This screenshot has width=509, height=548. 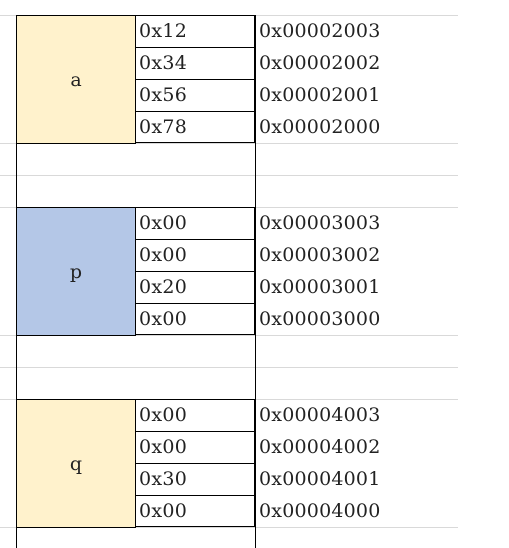 I want to click on address-cell: 0x00003002, so click(x=320, y=255).